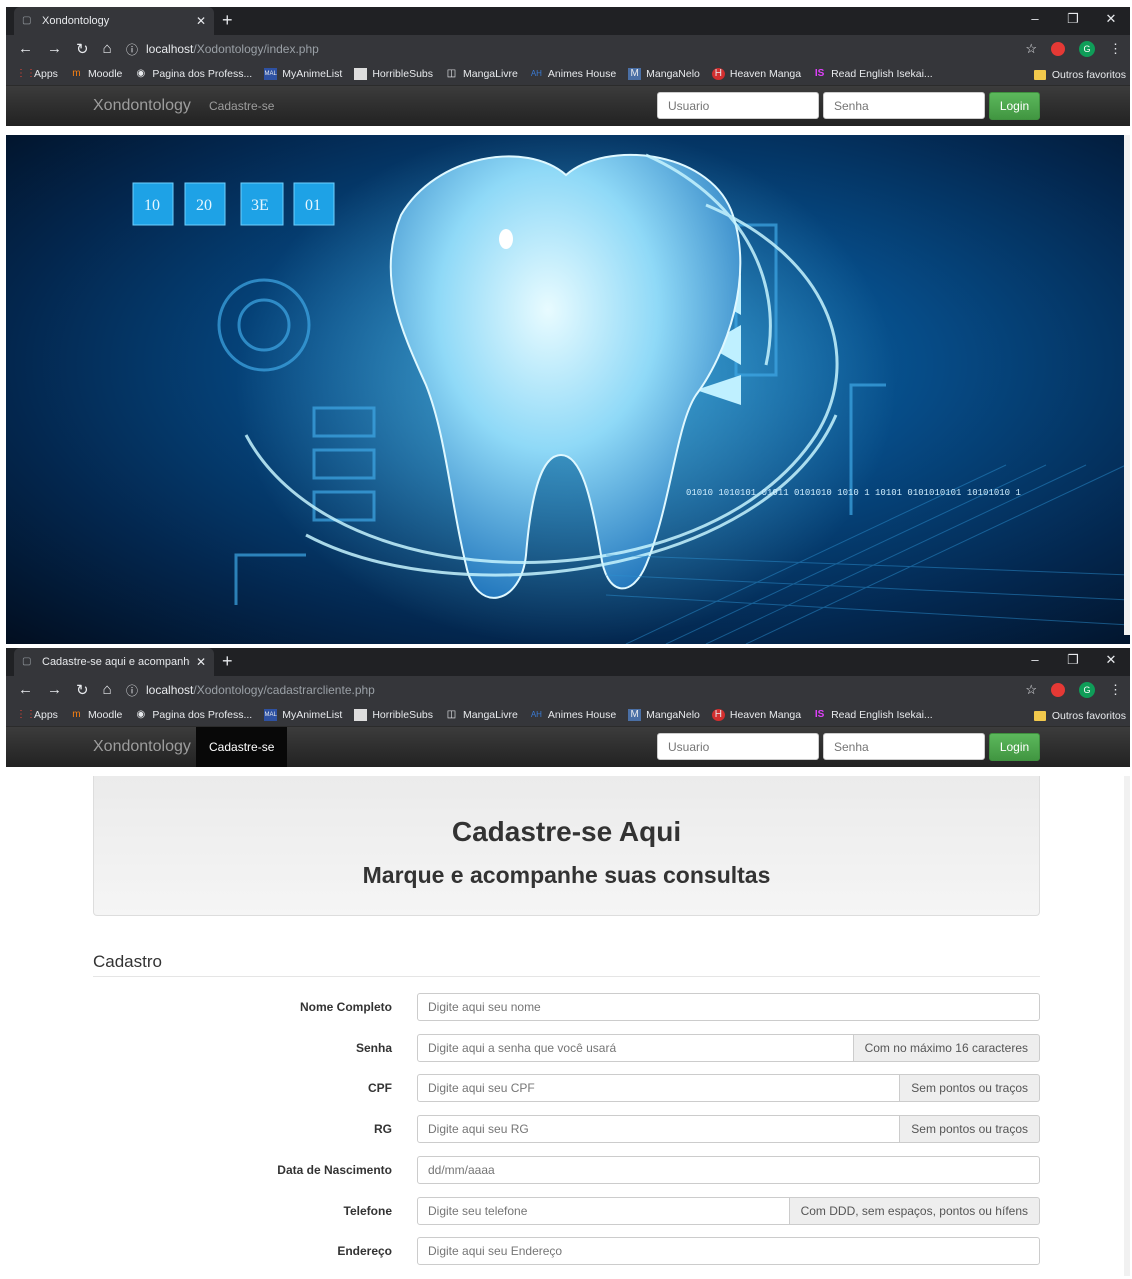 The image size is (1132, 1279). What do you see at coordinates (819, 714) in the screenshot?
I see `isekai-icon: IS` at bounding box center [819, 714].